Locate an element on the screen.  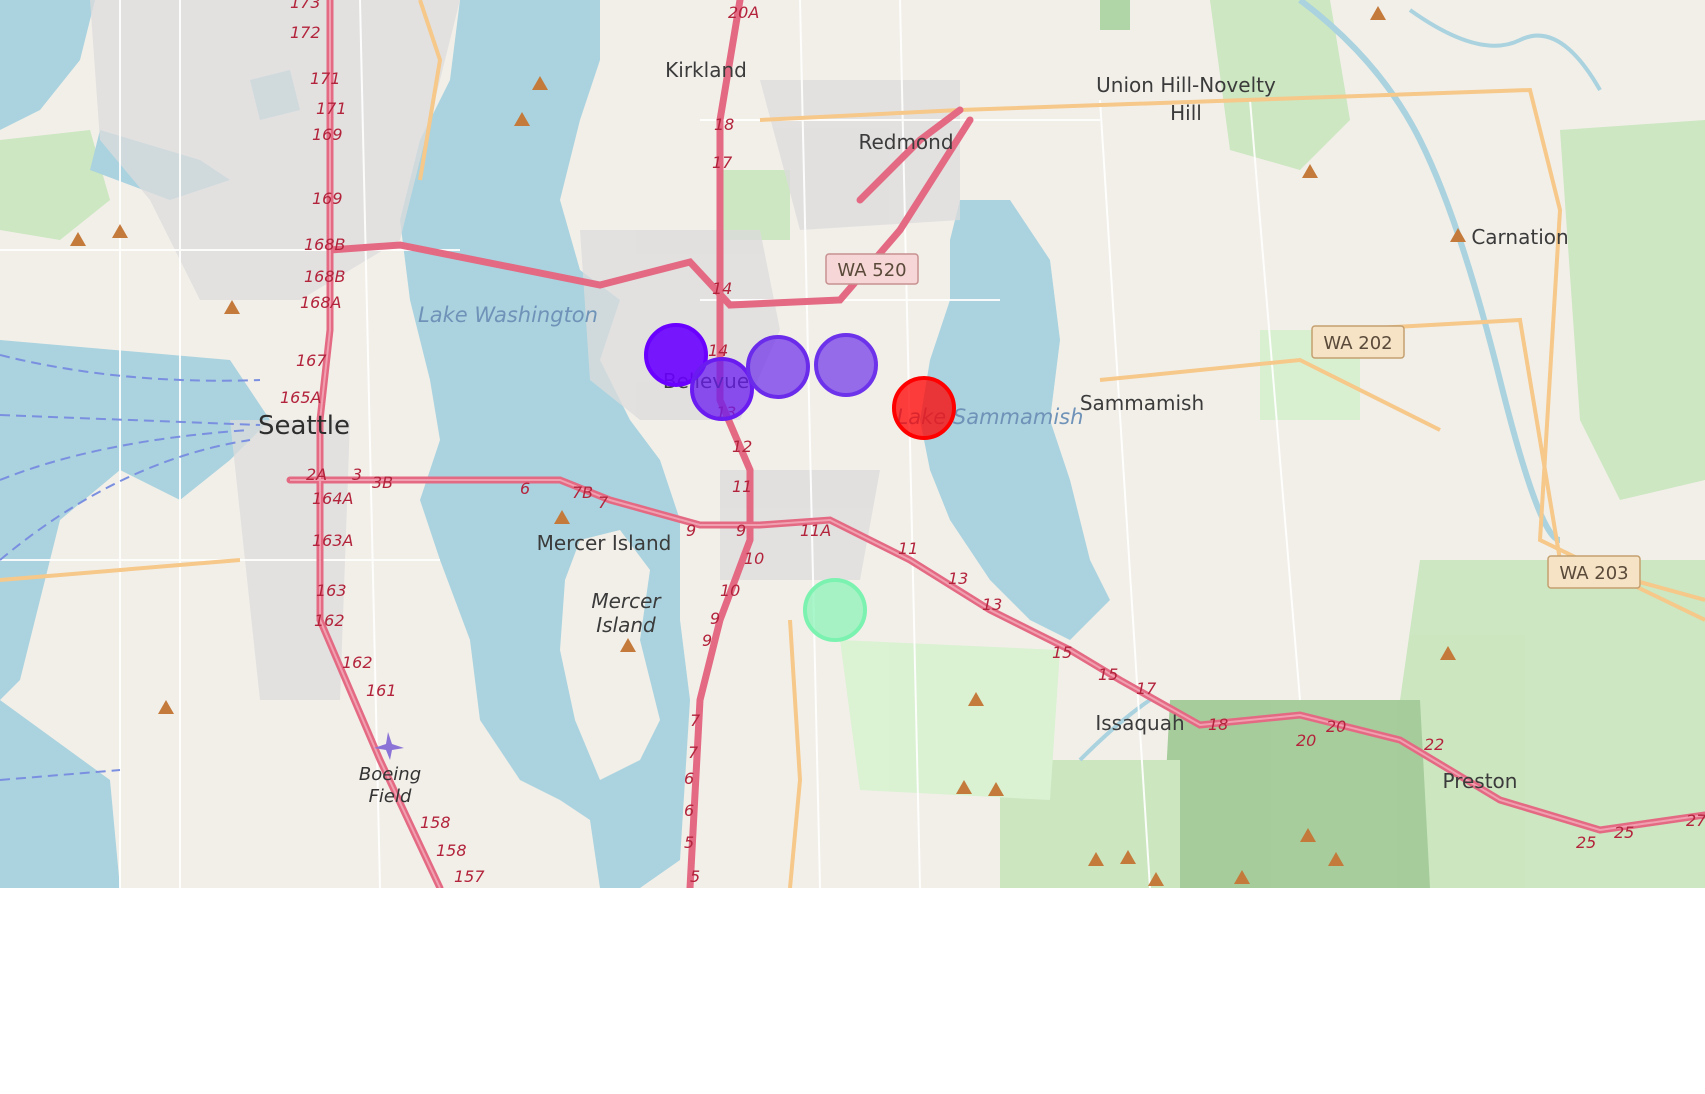
exit-label: 3B is located at coordinates (382, 482).